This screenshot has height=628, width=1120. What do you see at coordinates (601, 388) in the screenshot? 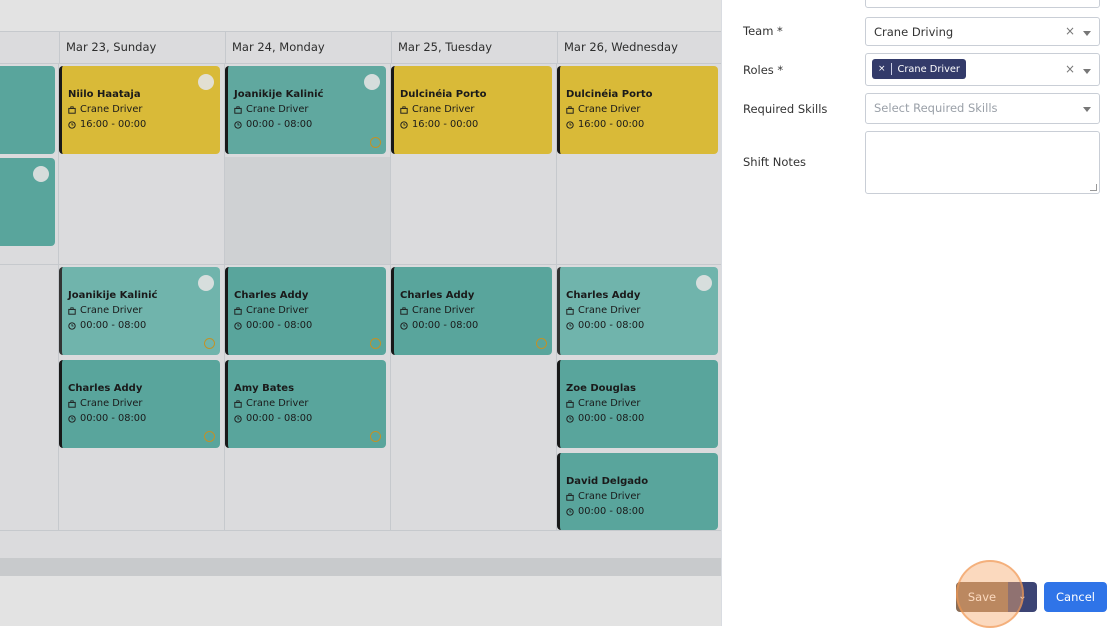
I see `shift-employee-name: Zoe Douglas` at bounding box center [601, 388].